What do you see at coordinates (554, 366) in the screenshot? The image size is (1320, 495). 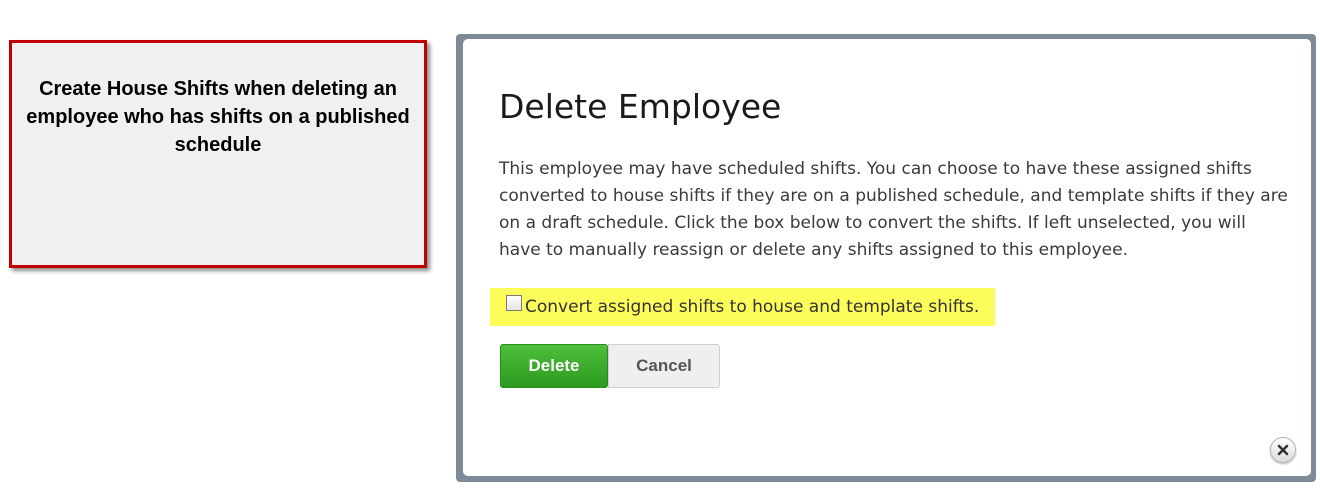 I see `delete-button: Delete` at bounding box center [554, 366].